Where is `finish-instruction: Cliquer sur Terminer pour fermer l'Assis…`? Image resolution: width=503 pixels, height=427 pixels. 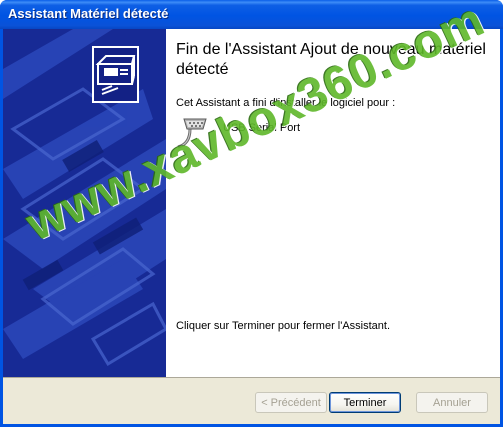
finish-instruction: Cliquer sur Terminer pour fermer l'Assis… is located at coordinates (283, 326).